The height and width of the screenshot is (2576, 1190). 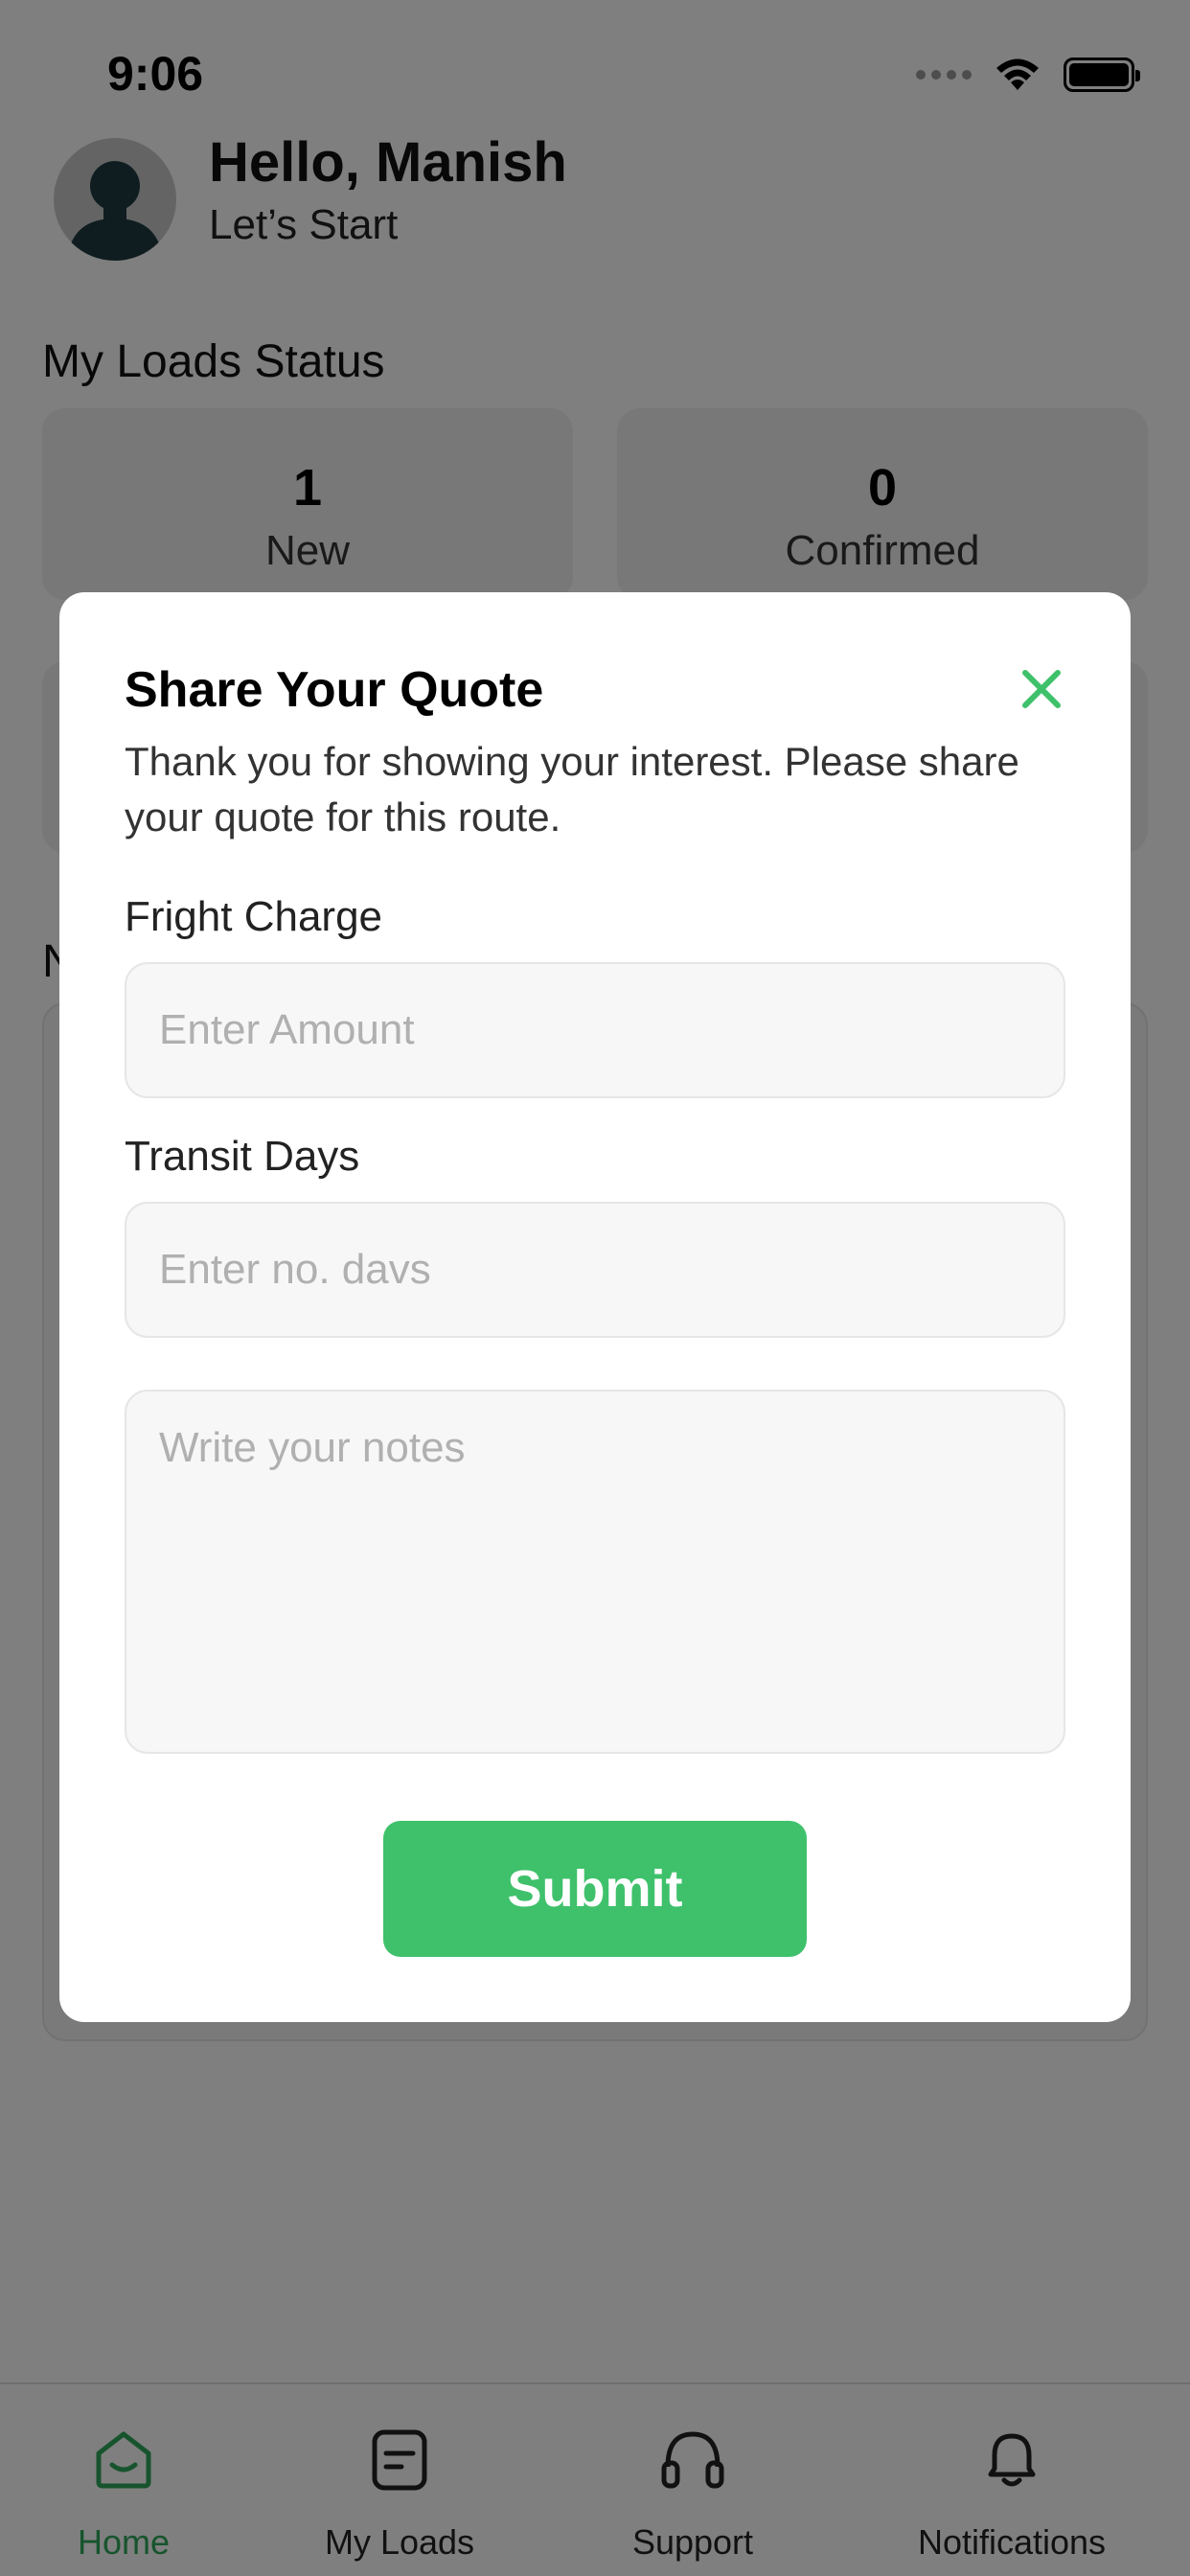 I want to click on notes-textarea, so click(x=595, y=1572).